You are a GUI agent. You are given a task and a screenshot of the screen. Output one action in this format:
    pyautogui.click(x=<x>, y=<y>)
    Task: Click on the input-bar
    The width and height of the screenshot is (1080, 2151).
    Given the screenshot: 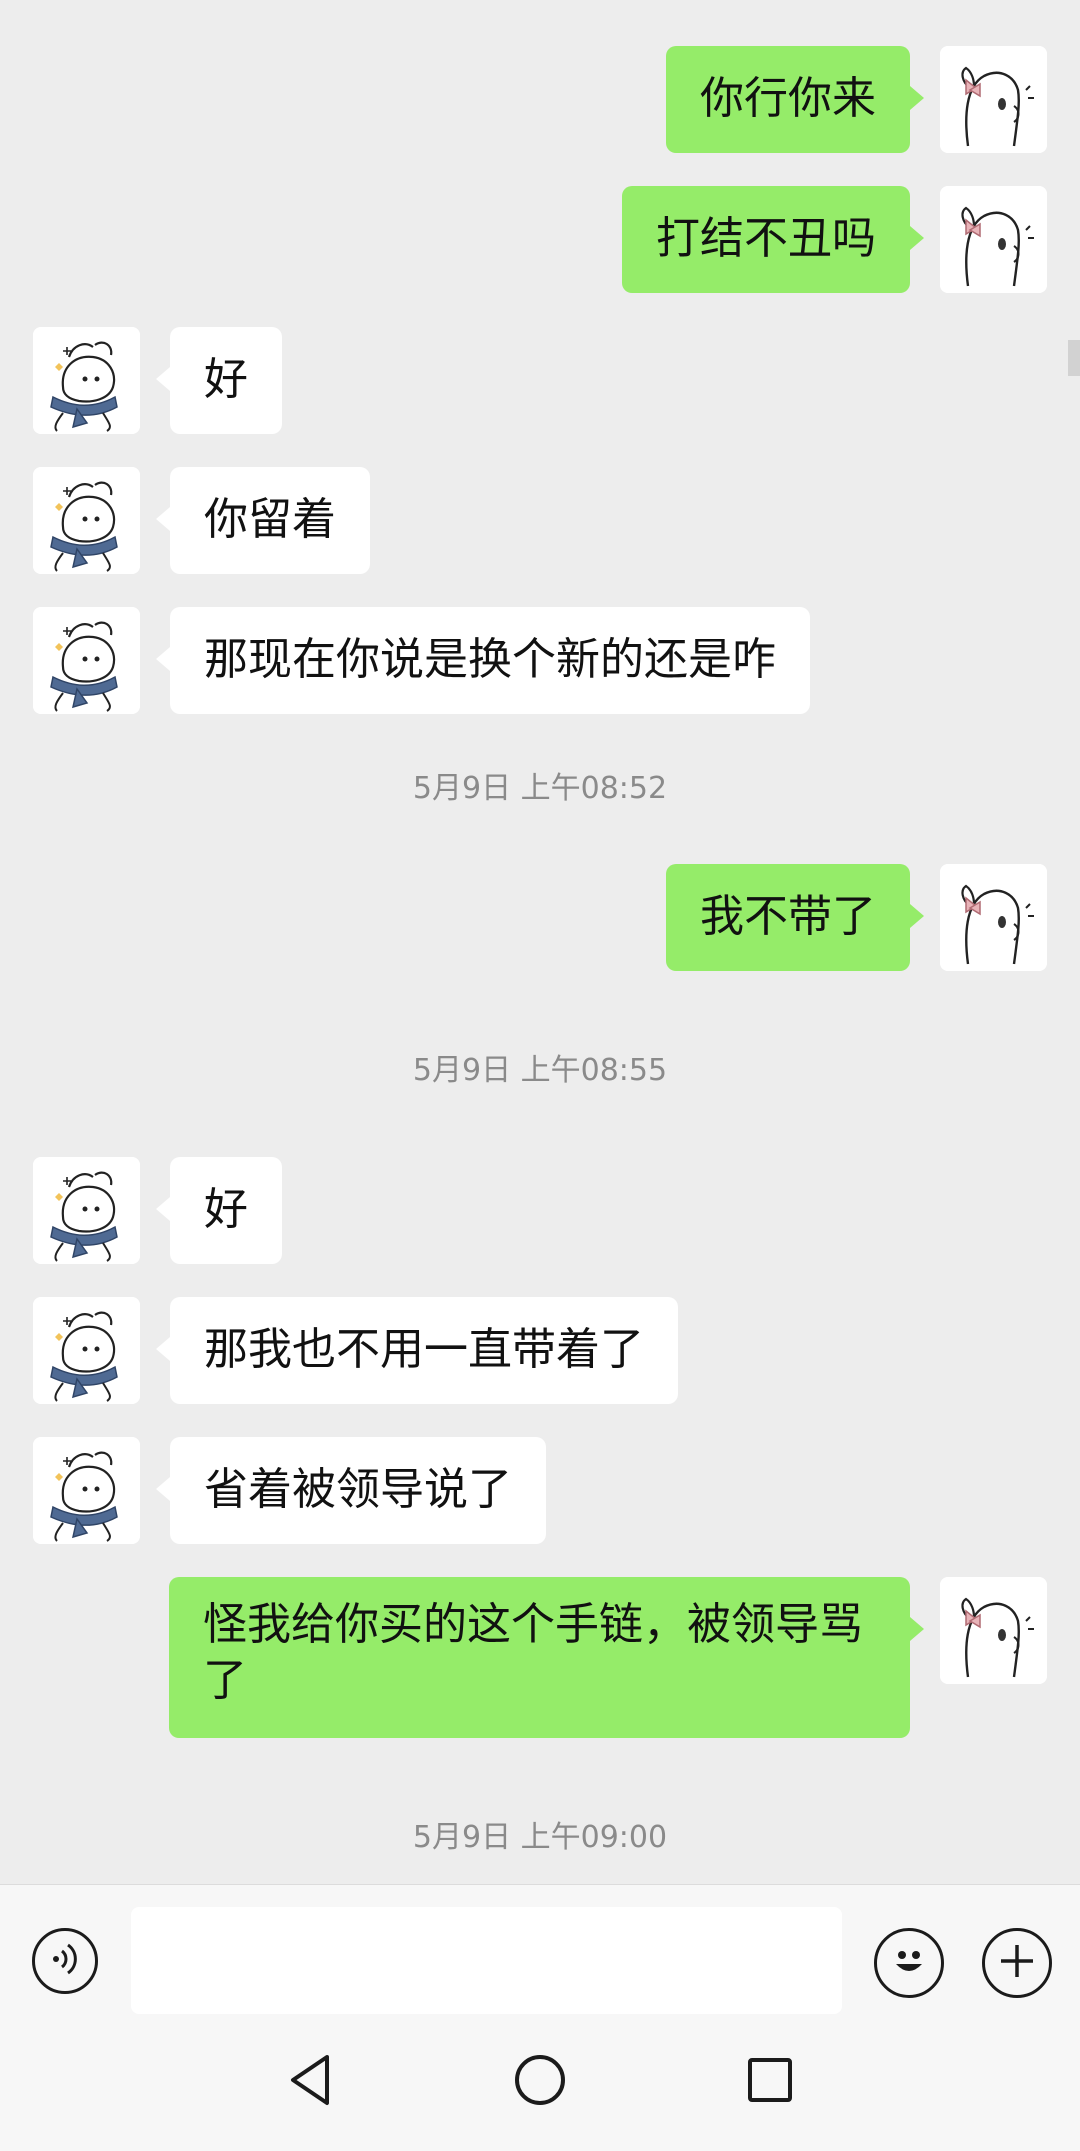 What is the action you would take?
    pyautogui.click(x=540, y=1949)
    